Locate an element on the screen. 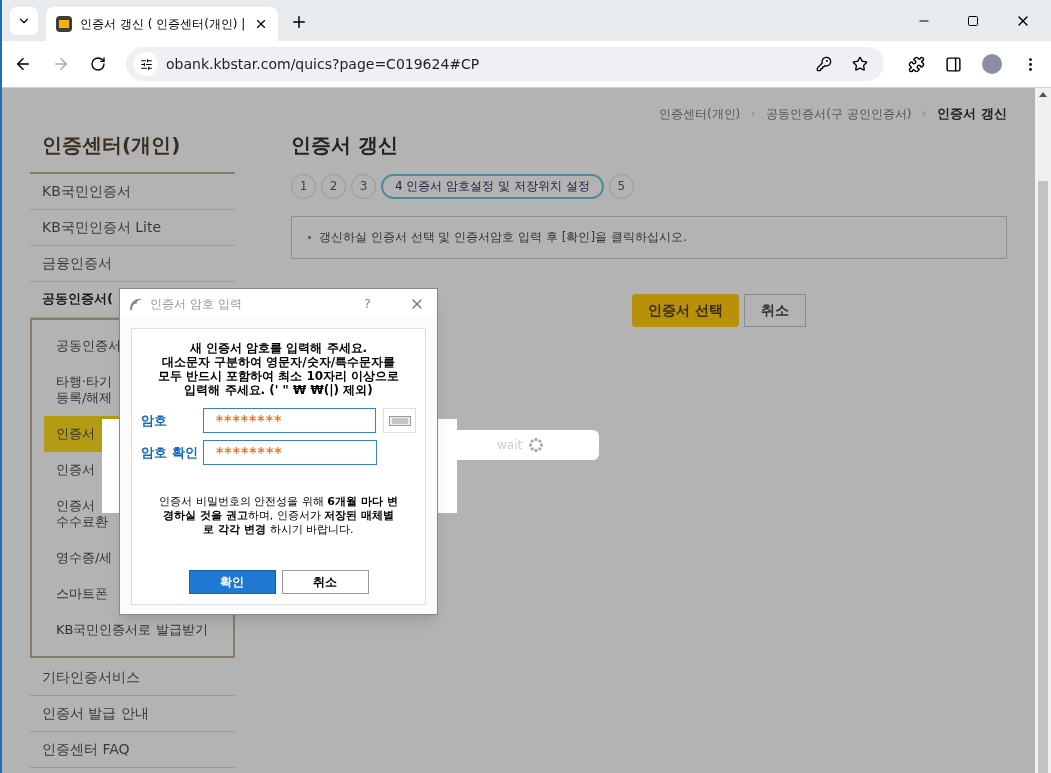  profile-avatar is located at coordinates (992, 64).